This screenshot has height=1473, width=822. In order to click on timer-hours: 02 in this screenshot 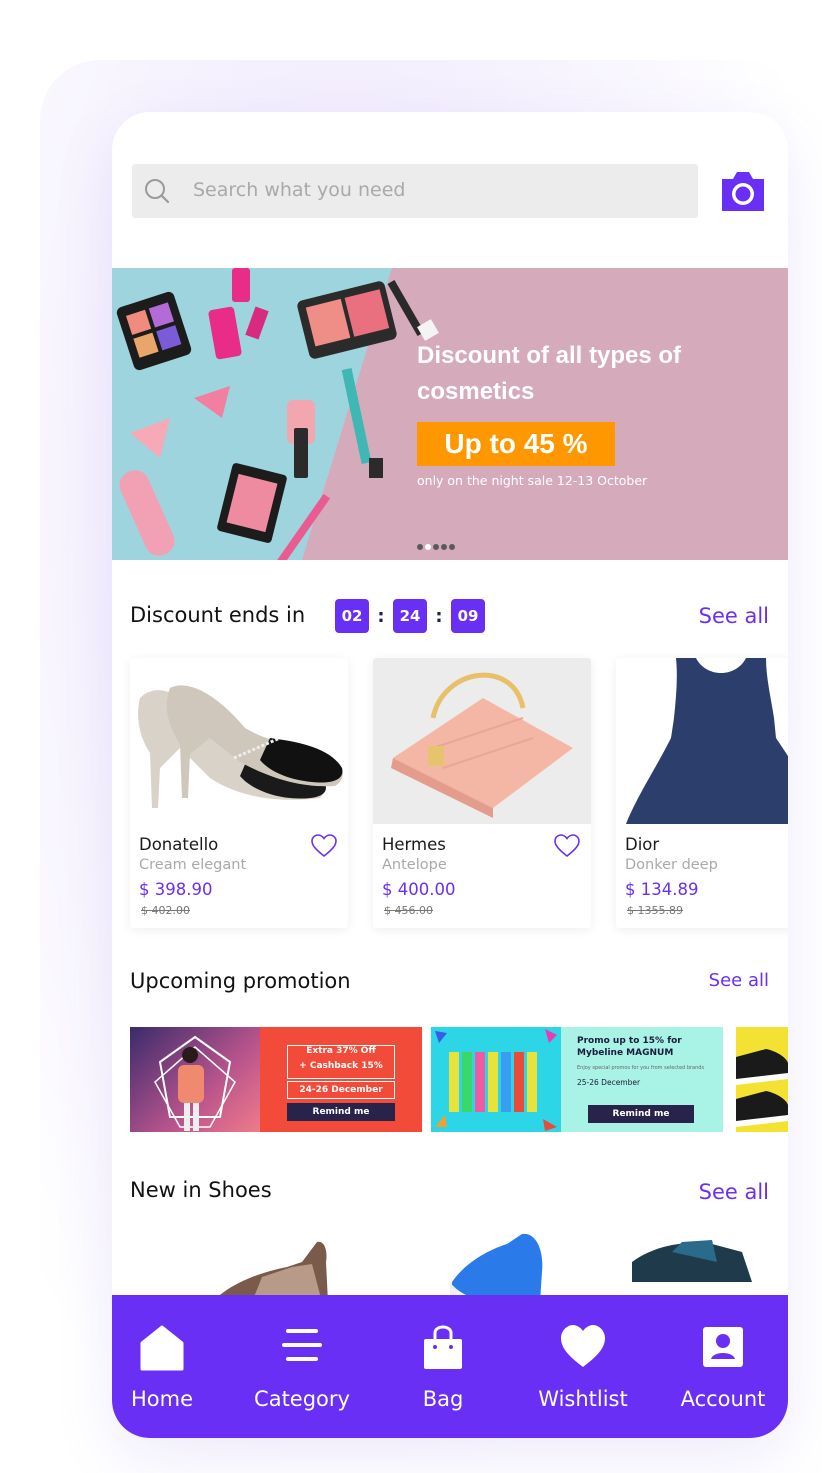, I will do `click(352, 616)`.